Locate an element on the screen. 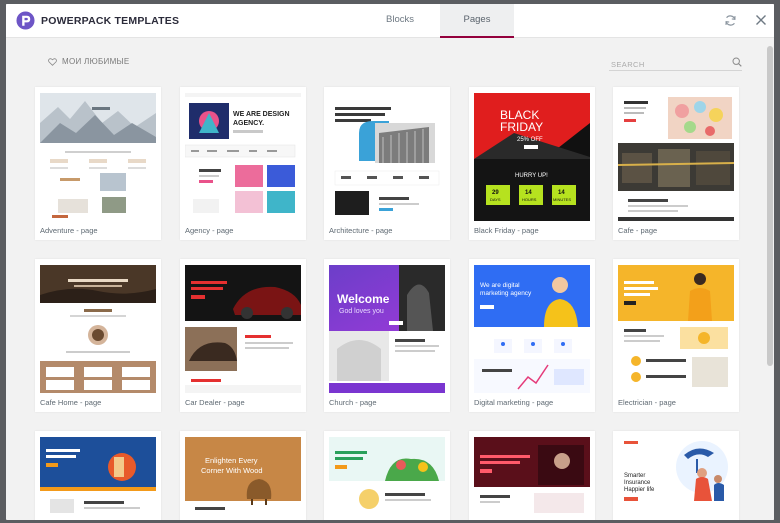 The width and height of the screenshot is (780, 523). agency-headline-line-1: WE ARE DESIGN is located at coordinates (261, 114).